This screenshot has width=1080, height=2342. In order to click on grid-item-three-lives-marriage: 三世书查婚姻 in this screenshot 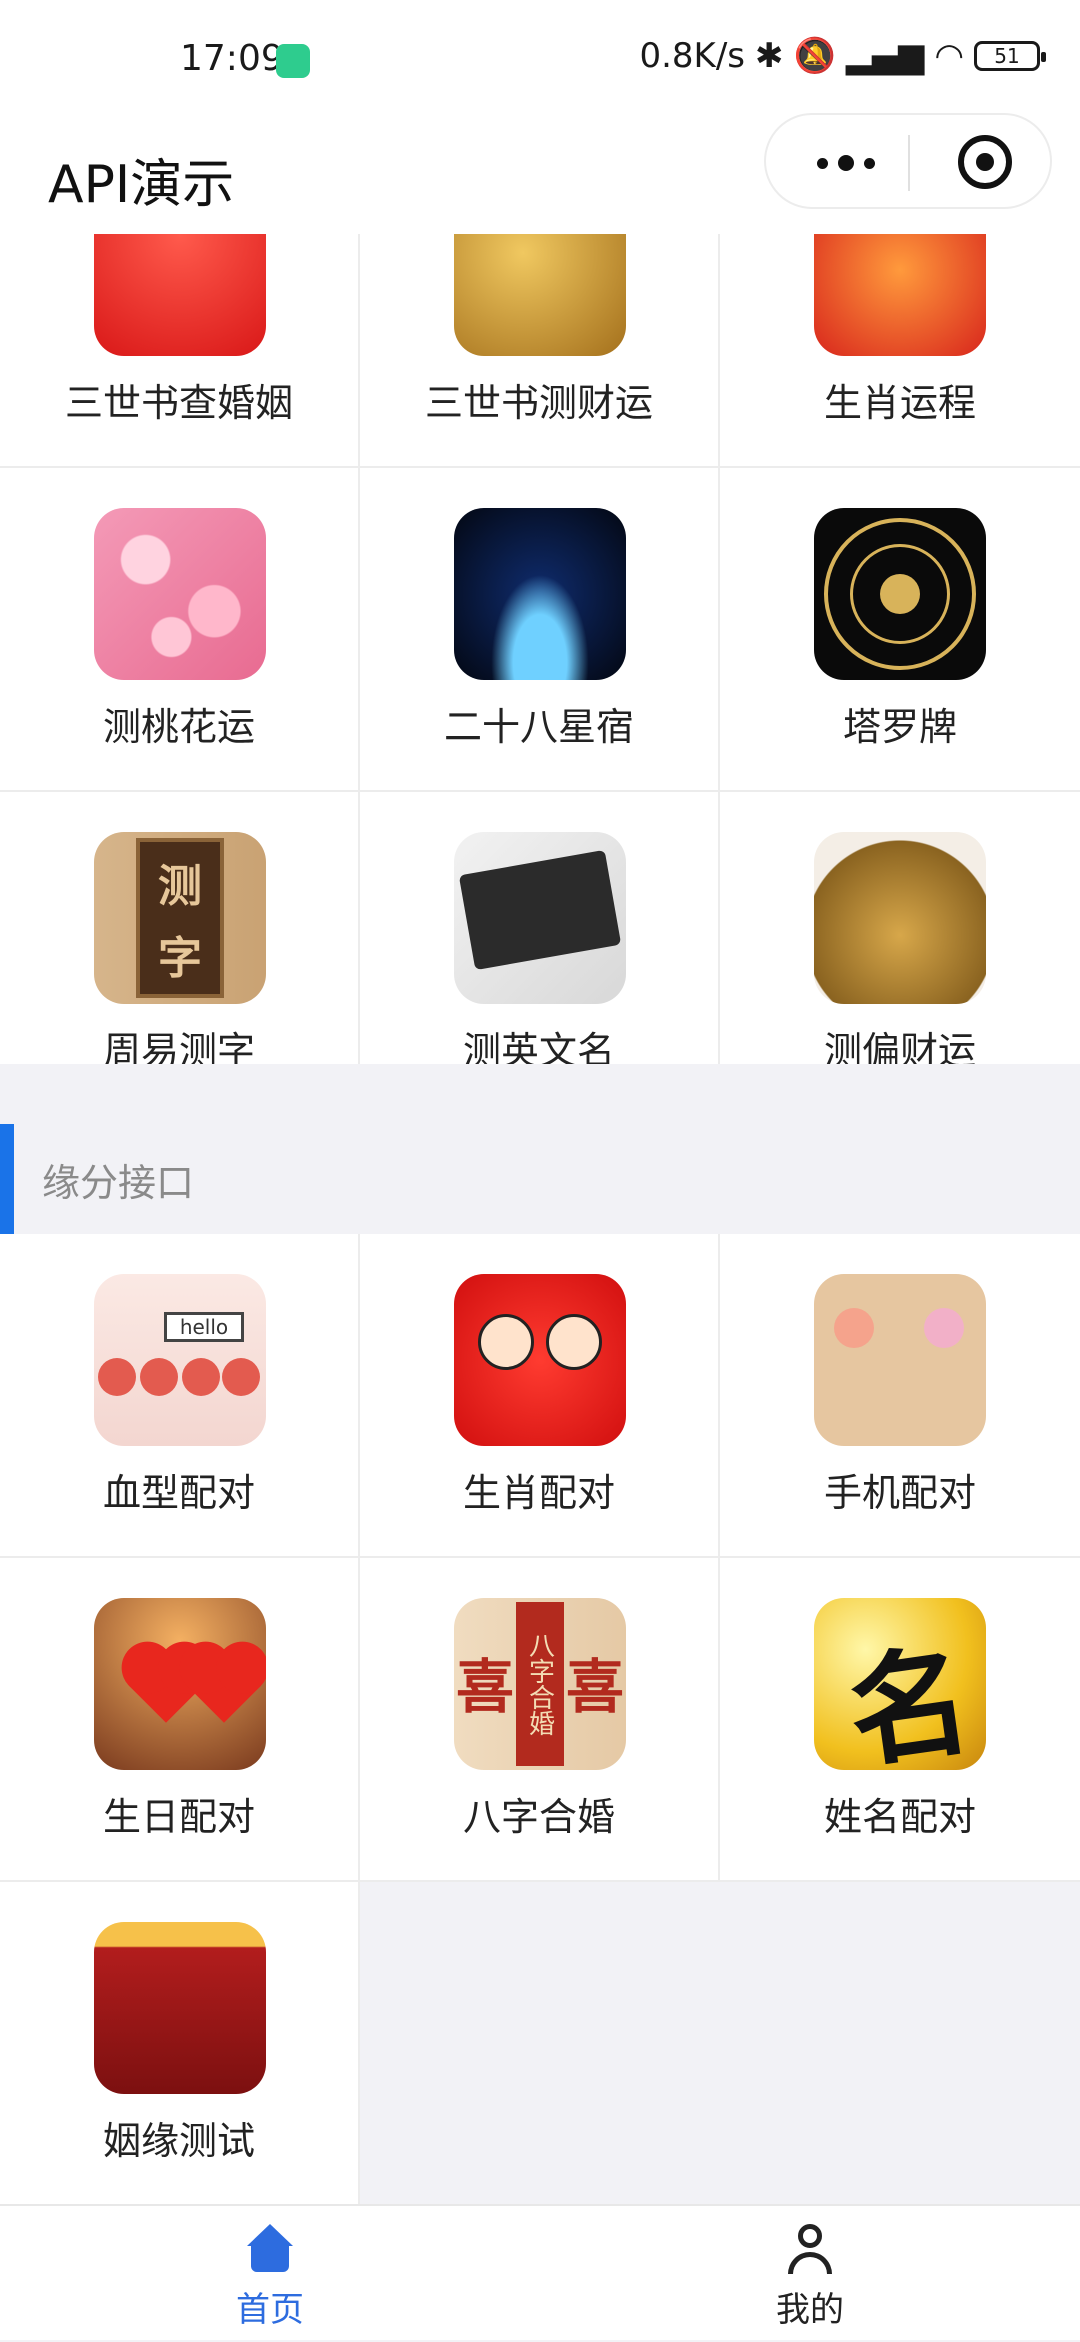, I will do `click(180, 351)`.